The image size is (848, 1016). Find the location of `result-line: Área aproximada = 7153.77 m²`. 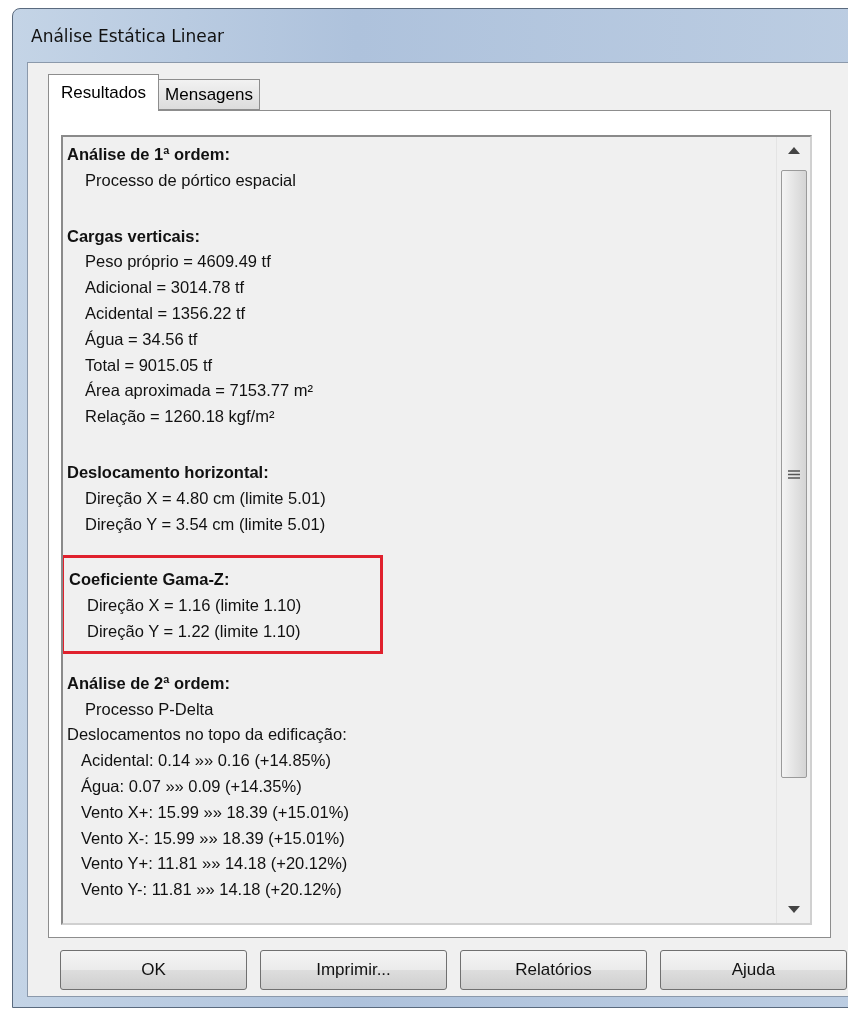

result-line: Área aproximada = 7153.77 m² is located at coordinates (199, 391).